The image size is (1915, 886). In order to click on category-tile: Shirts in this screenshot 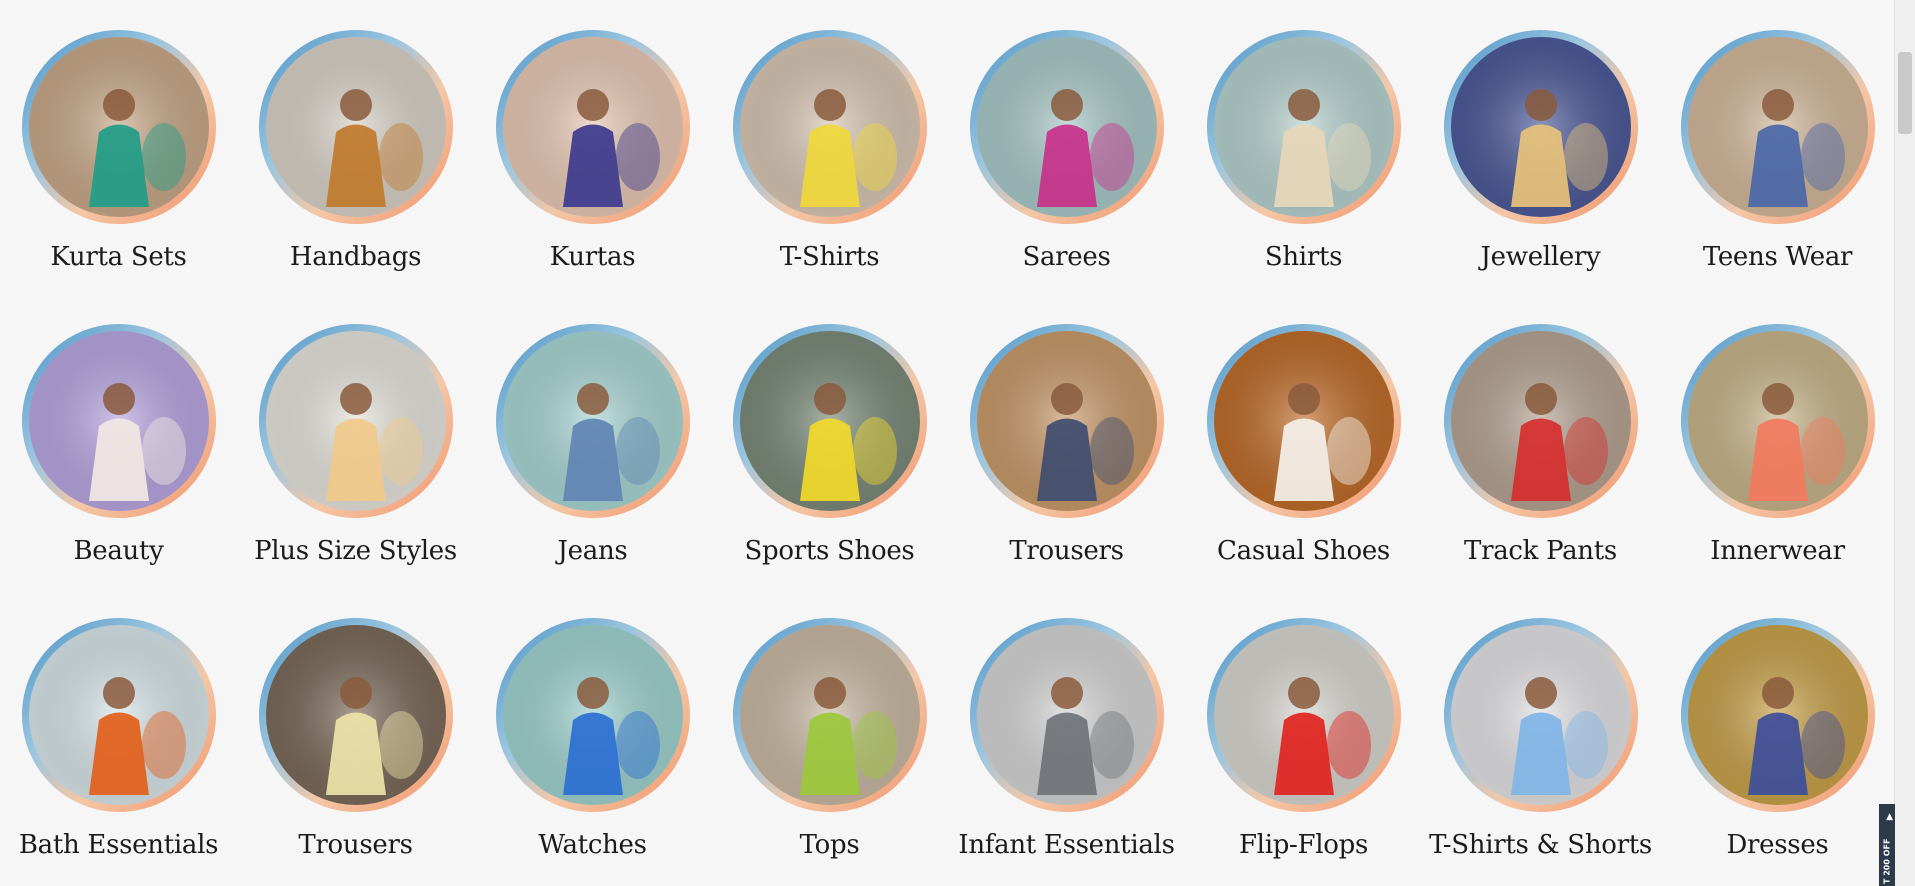, I will do `click(1303, 173)`.